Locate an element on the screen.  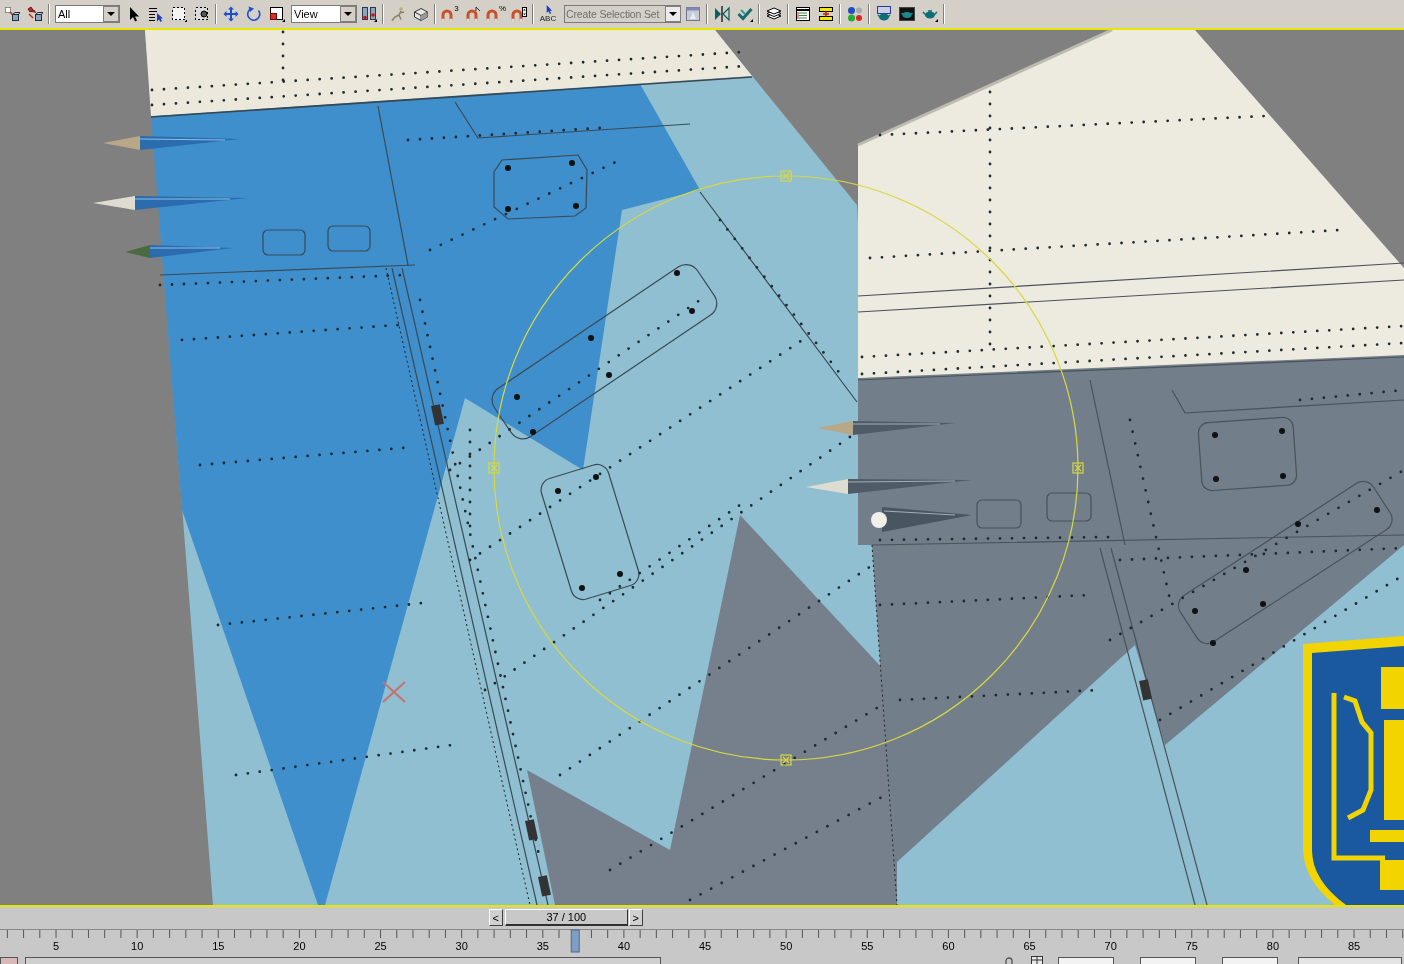
frame-number: 60 is located at coordinates (948, 946).